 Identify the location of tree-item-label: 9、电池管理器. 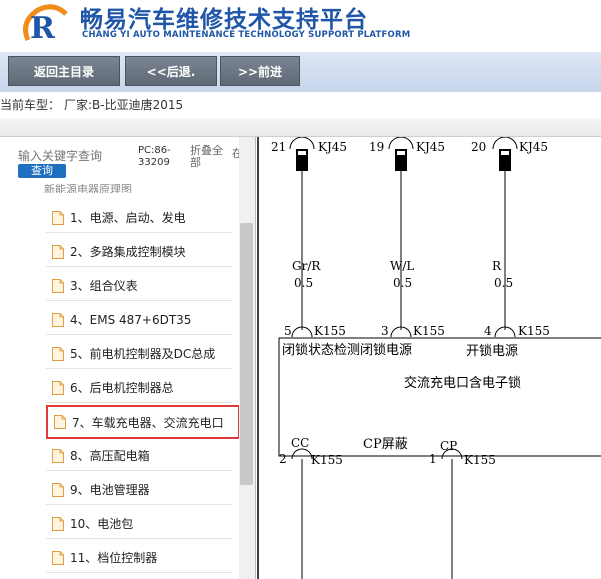
(110, 490).